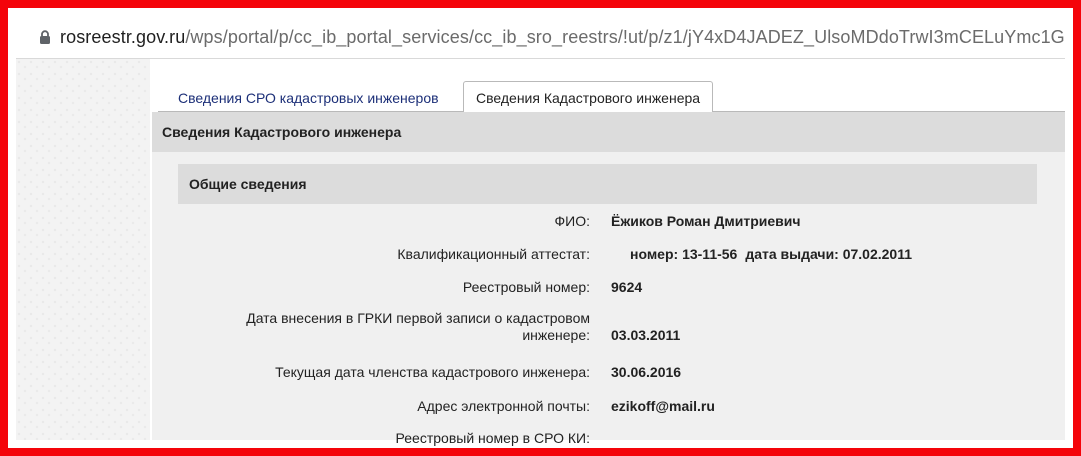  What do you see at coordinates (83, 249) in the screenshot?
I see `left-sidebar` at bounding box center [83, 249].